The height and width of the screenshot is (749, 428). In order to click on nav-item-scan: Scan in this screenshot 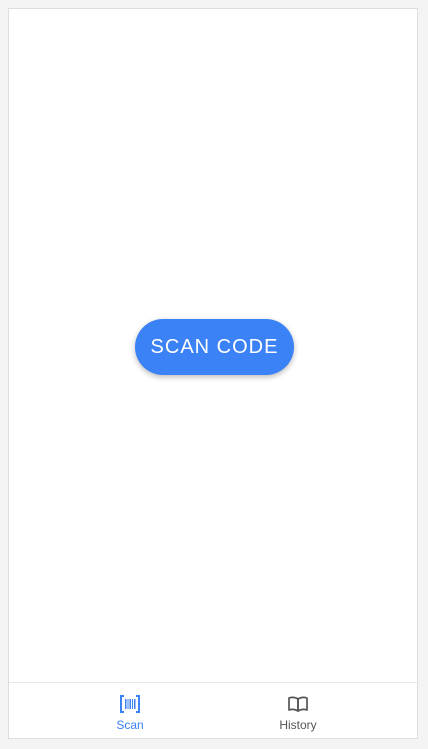, I will do `click(130, 711)`.